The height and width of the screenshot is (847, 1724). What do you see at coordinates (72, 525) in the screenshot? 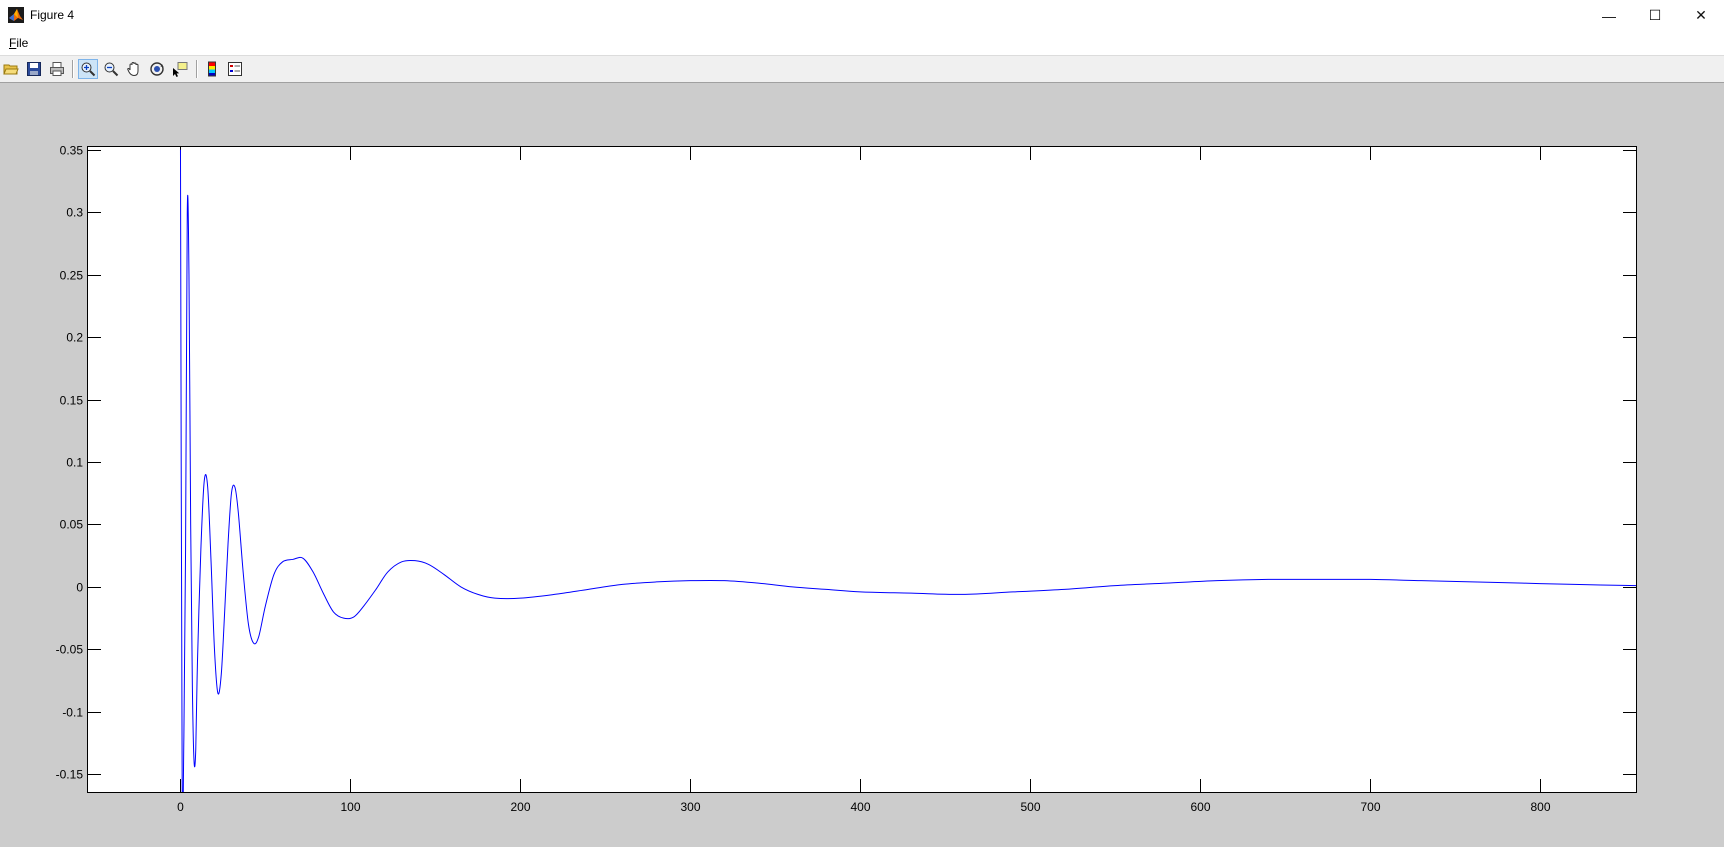
I see `y-tick-label: 0.05` at bounding box center [72, 525].